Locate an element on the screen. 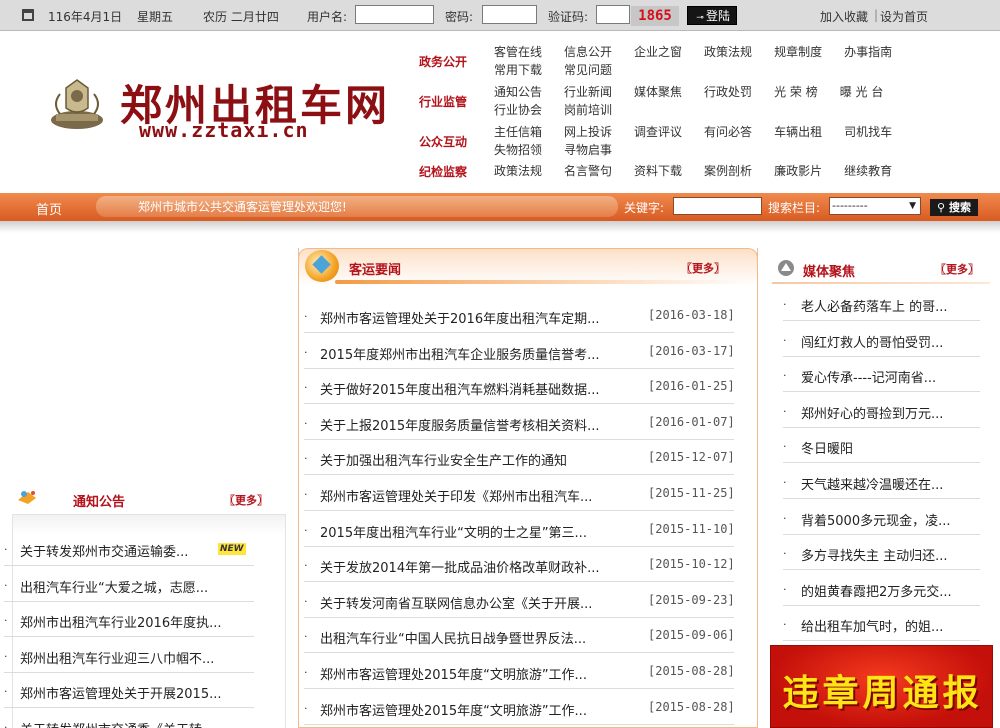  nav-link: 继续教育 is located at coordinates (868, 171).